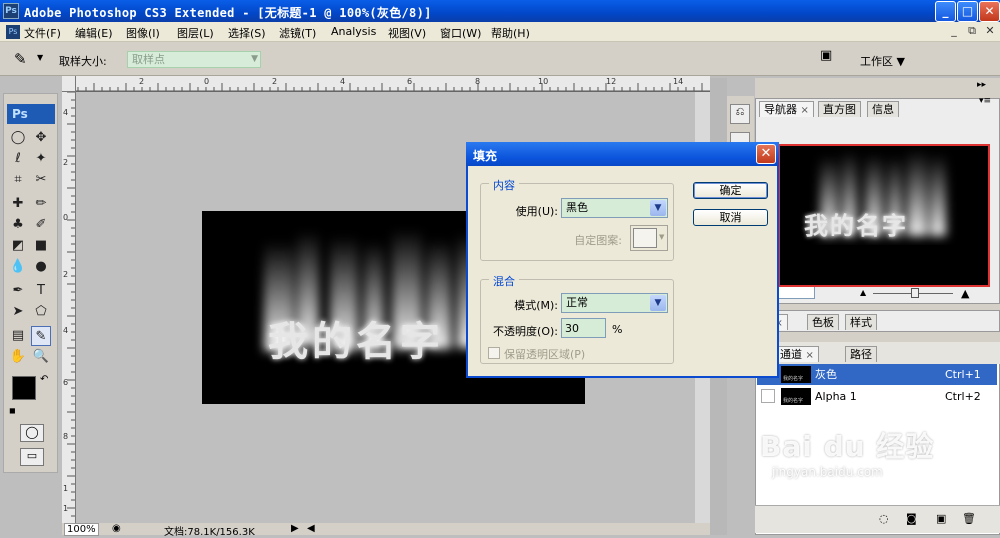  I want to click on new-channel-icon: ▣, so click(941, 518).